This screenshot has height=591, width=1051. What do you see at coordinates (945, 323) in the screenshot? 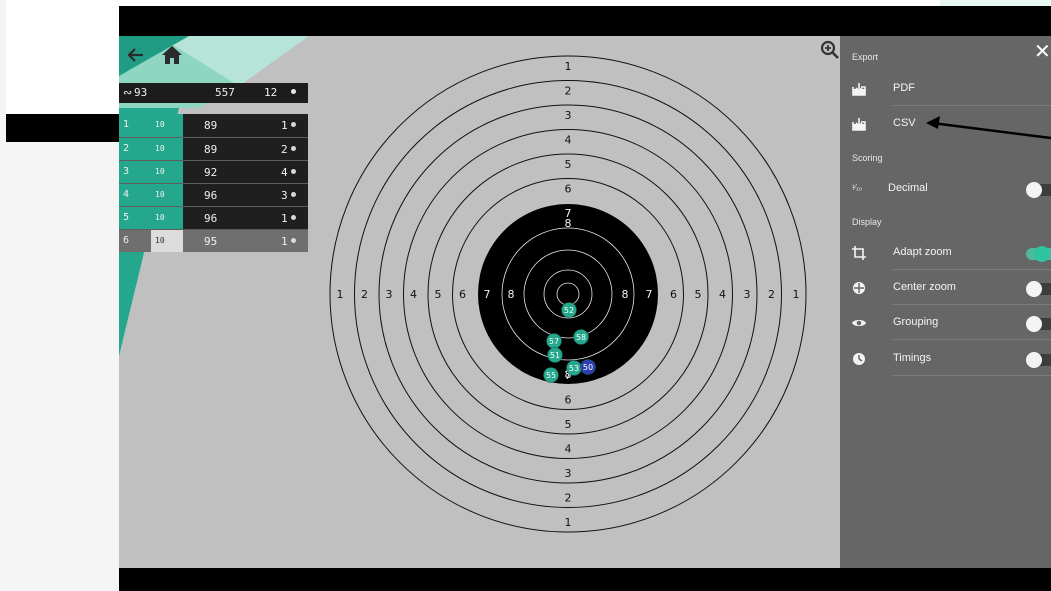
I see `grouping-row: Grouping` at bounding box center [945, 323].